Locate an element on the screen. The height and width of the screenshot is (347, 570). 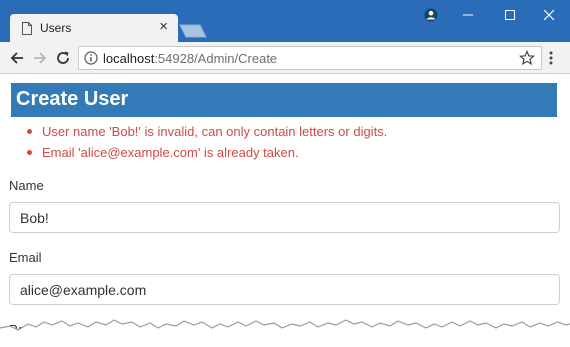
url-text: localhost:54928/Admin/Create is located at coordinates (190, 58).